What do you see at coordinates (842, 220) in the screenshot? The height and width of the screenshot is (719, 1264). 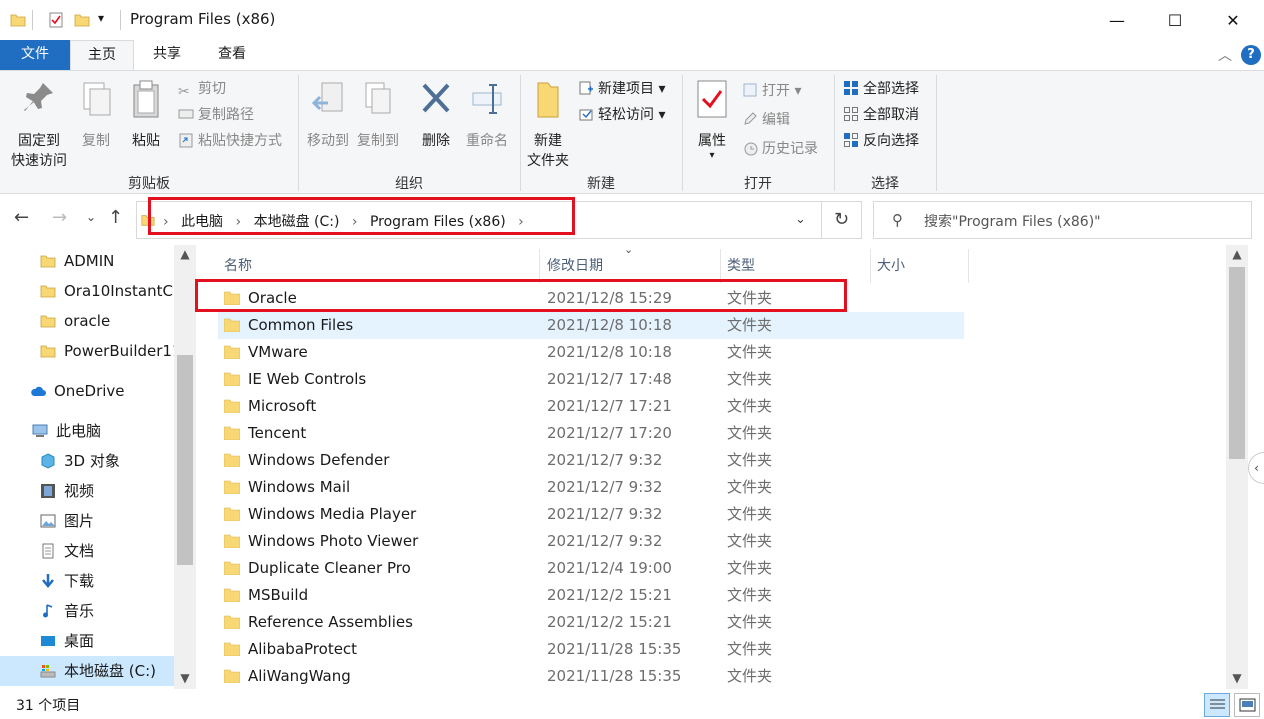 I see `refresh-icon: ↻` at bounding box center [842, 220].